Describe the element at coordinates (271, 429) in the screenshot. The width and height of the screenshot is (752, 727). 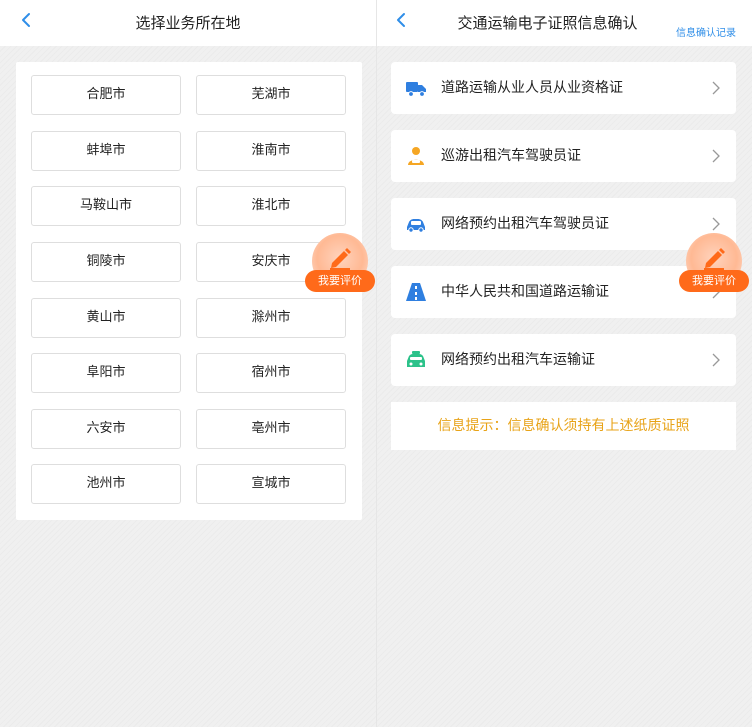
I see `city-button: 亳州市` at that location.